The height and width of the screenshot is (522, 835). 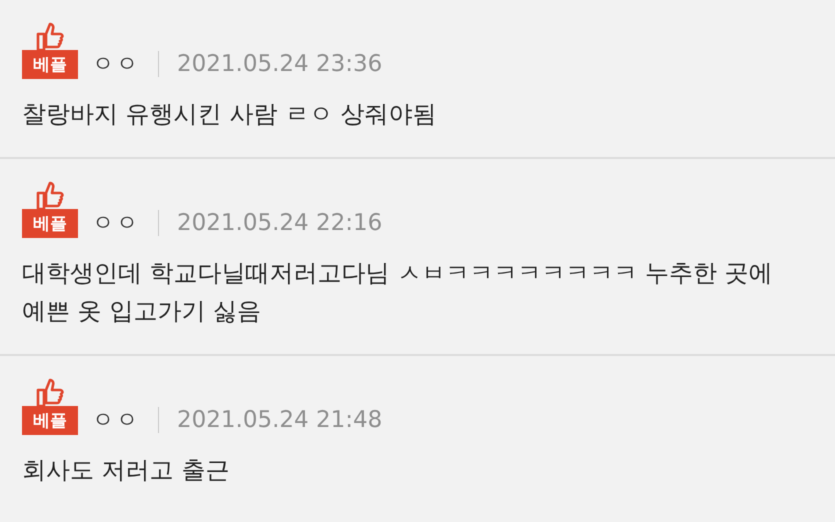 What do you see at coordinates (230, 114) in the screenshot?
I see `comment-text: 찰랑바지 유행시킨 사람 ㄹㅇ 상줘야됨` at bounding box center [230, 114].